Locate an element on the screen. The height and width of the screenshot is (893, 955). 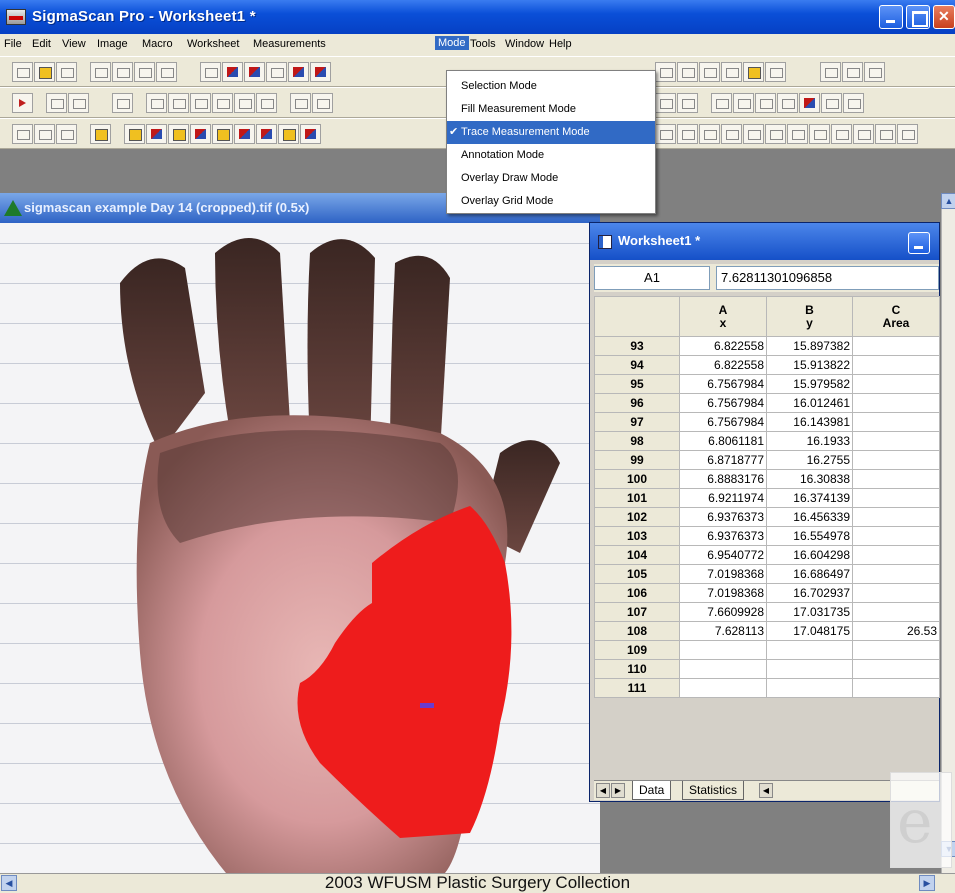
macro-record-icon is located at coordinates (122, 103).